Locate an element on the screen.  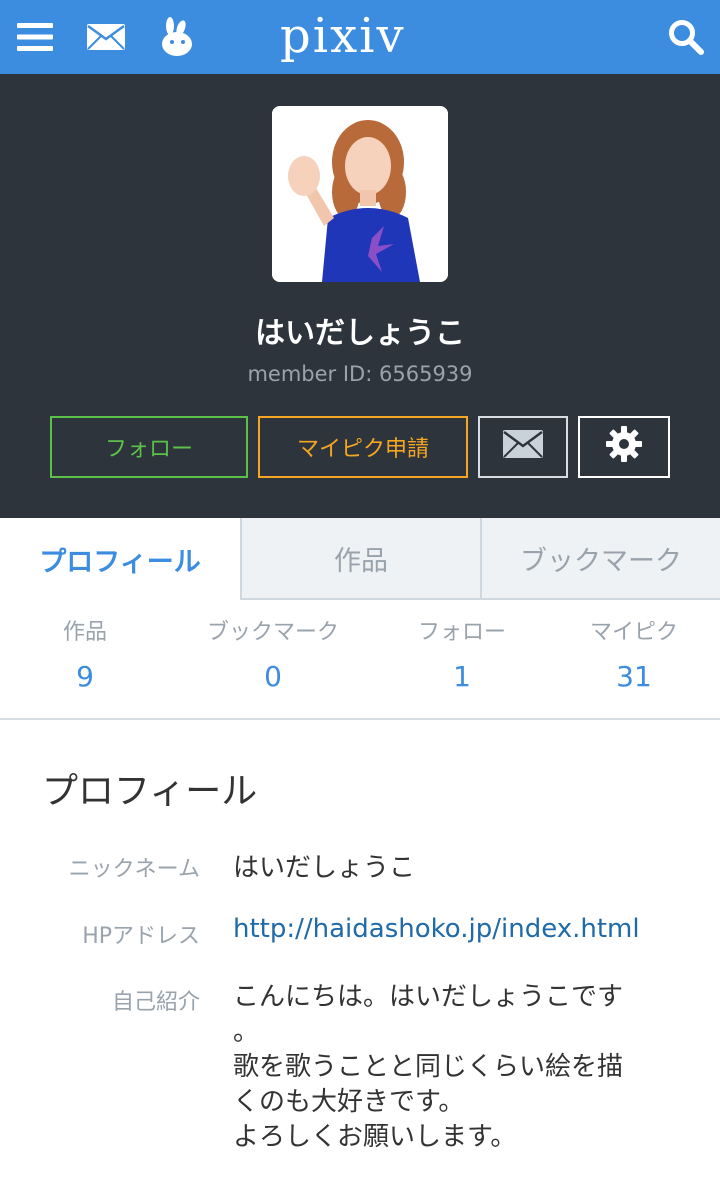
pixiv-logo: pixiv is located at coordinates (343, 36).